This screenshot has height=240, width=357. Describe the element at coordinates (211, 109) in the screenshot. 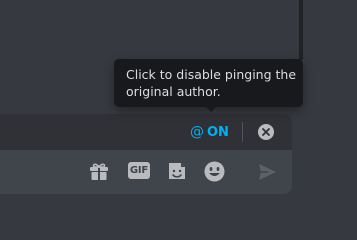

I see `tooltip-arrow` at that location.